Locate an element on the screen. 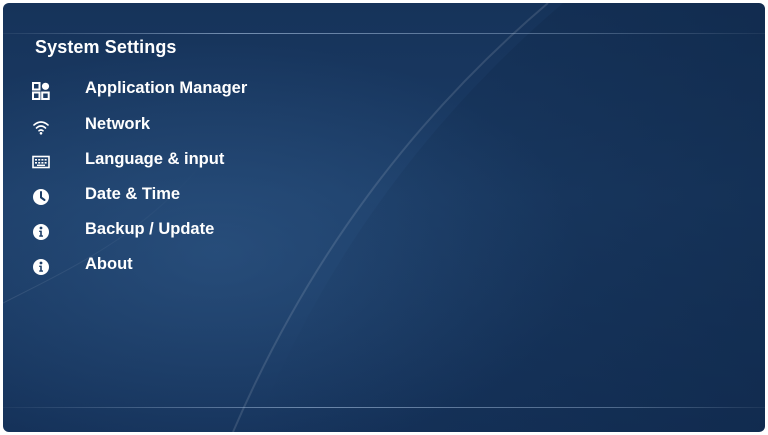 The height and width of the screenshot is (435, 768). menu-item-network: Network is located at coordinates (189, 126).